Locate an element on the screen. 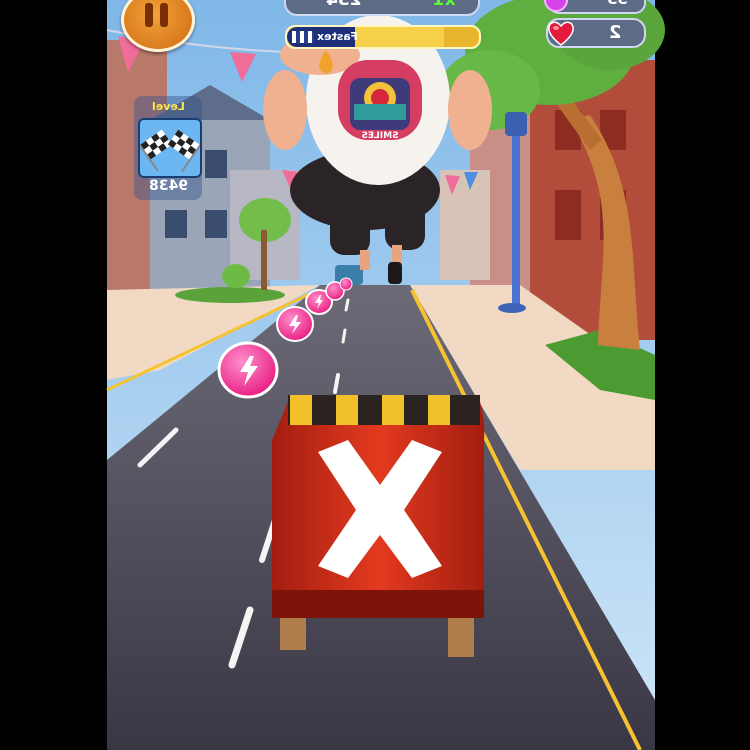 The image size is (750, 750). level-value: 9438 is located at coordinates (168, 186).